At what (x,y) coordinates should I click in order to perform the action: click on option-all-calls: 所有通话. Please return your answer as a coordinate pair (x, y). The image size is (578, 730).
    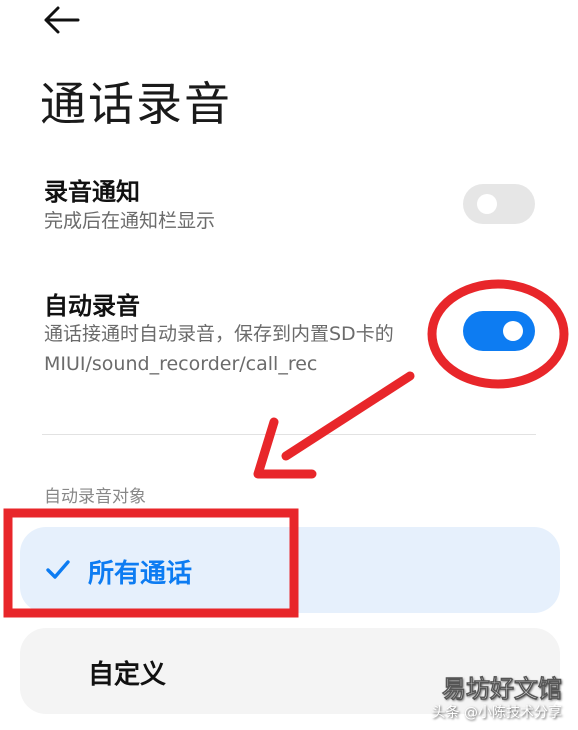
    Looking at the image, I should click on (290, 570).